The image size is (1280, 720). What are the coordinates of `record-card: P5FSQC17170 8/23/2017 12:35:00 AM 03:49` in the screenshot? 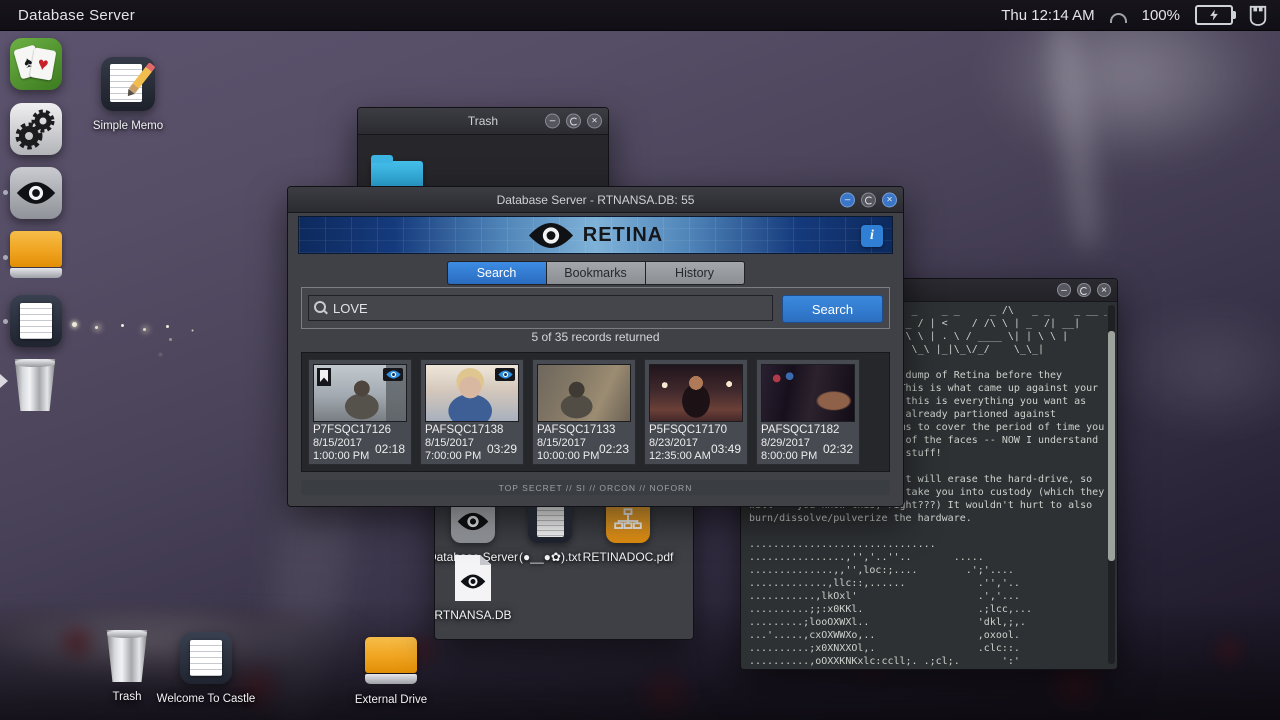 It's located at (696, 412).